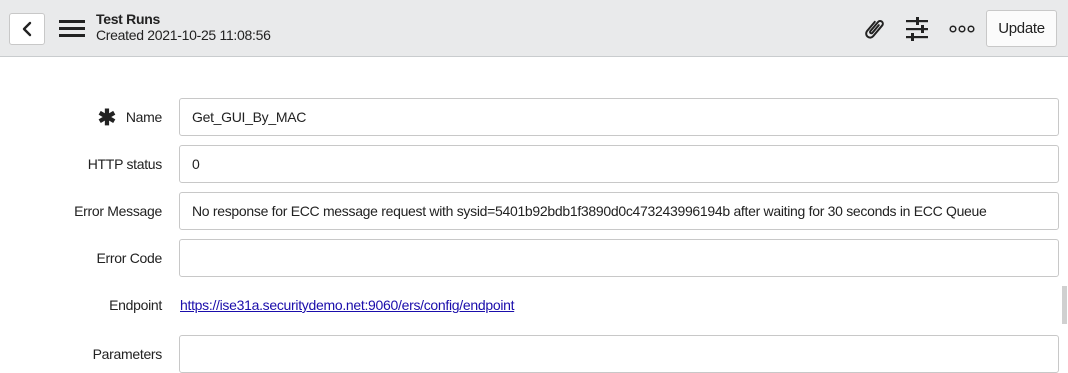  Describe the element at coordinates (143, 117) in the screenshot. I see `name-label-text: Name` at that location.